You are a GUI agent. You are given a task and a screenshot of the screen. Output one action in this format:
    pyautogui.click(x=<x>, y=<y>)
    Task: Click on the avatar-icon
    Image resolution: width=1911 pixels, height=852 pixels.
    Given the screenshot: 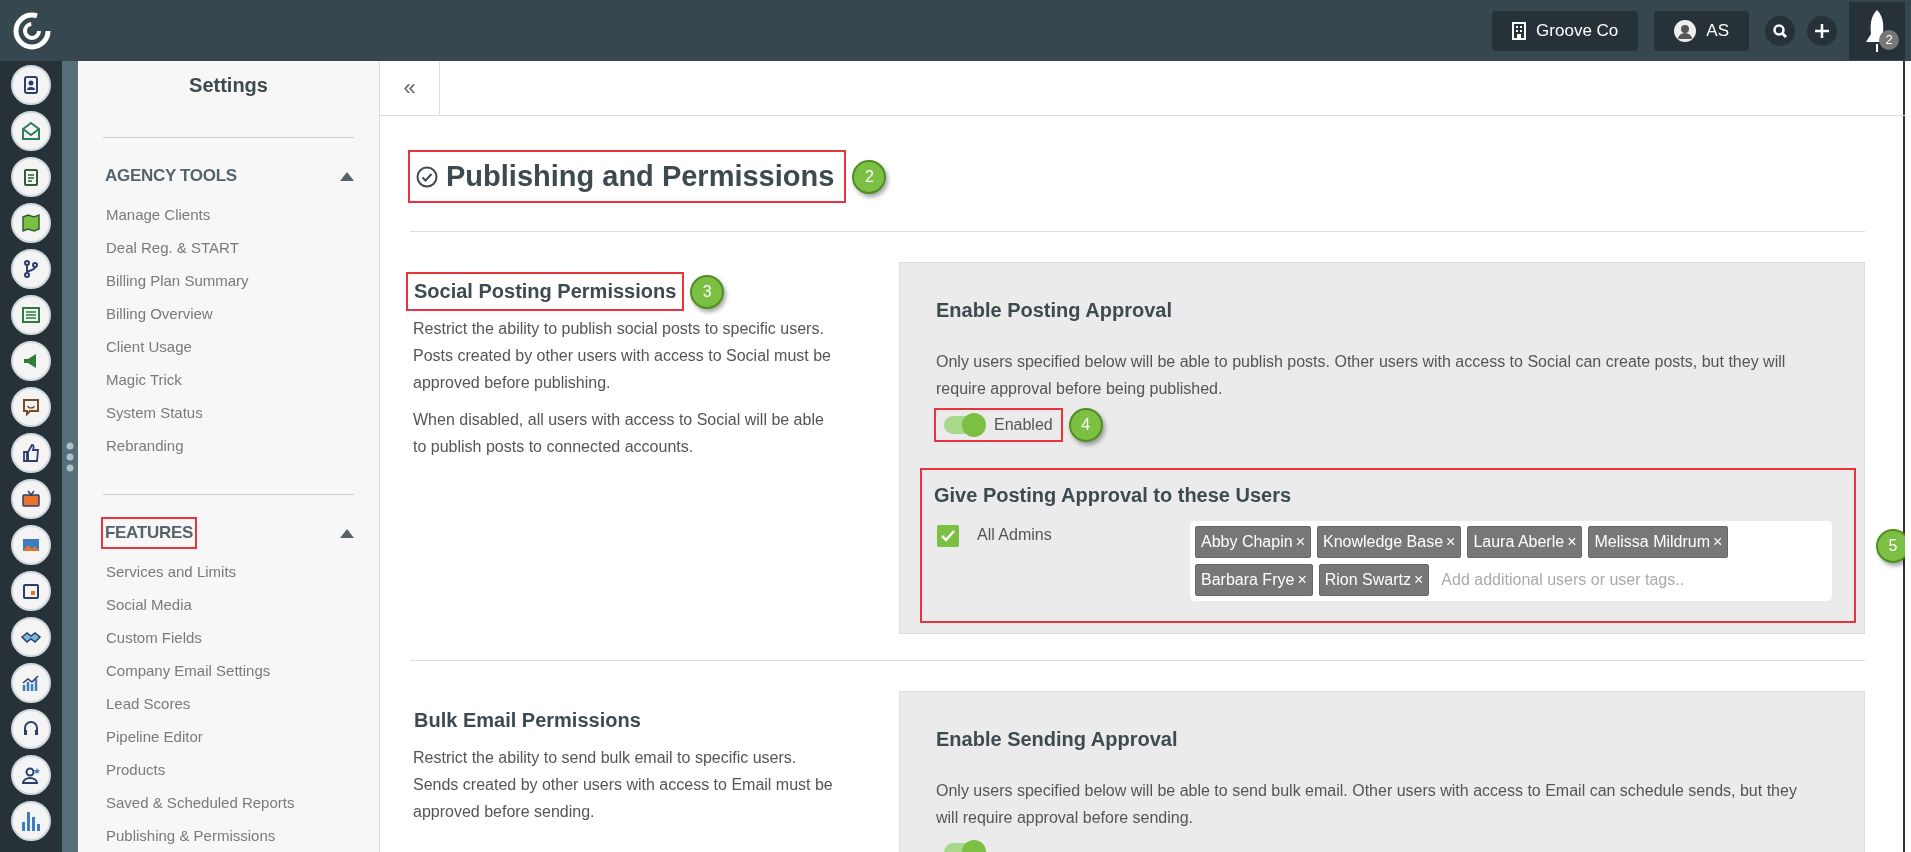 What is the action you would take?
    pyautogui.click(x=1685, y=30)
    